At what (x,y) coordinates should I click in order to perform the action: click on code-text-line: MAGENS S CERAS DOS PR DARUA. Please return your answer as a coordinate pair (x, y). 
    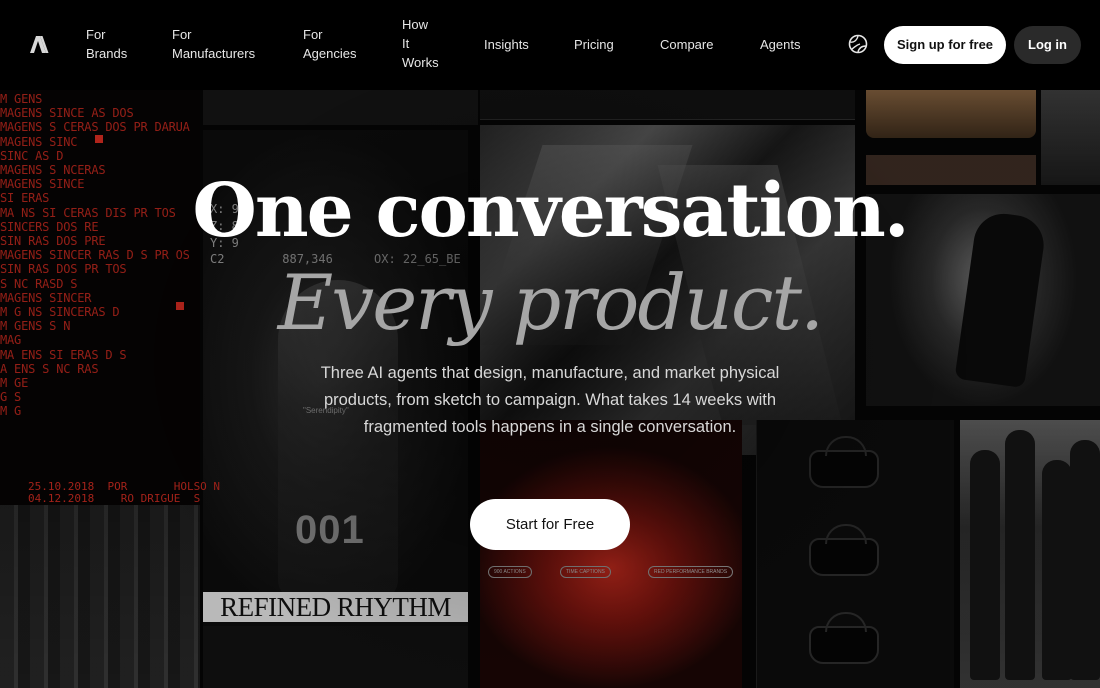
    Looking at the image, I should click on (95, 127).